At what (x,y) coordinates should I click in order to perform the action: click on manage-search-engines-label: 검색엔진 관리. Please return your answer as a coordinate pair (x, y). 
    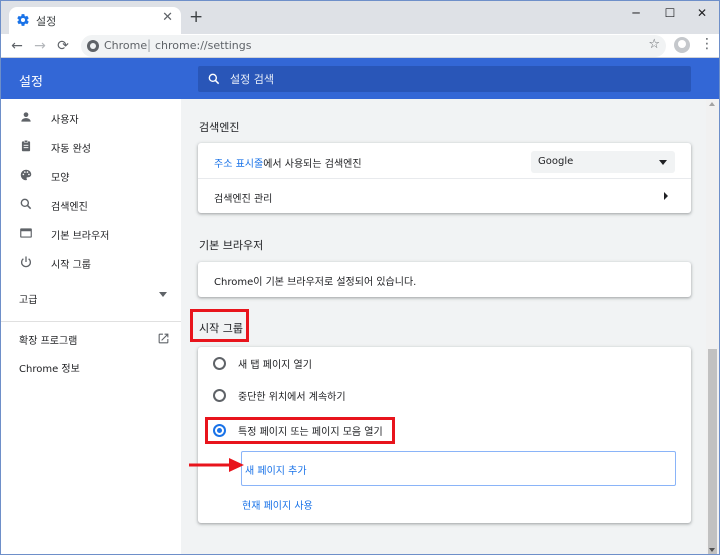
    Looking at the image, I should click on (243, 199).